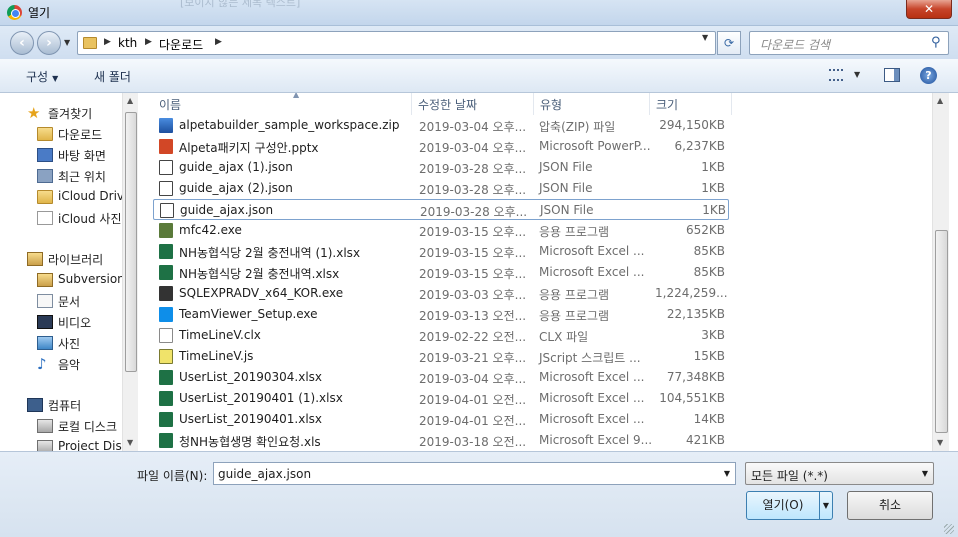 Image resolution: width=958 pixels, height=537 pixels. What do you see at coordinates (474, 473) in the screenshot?
I see `filename-field: guide_ajax.json ▼` at bounding box center [474, 473].